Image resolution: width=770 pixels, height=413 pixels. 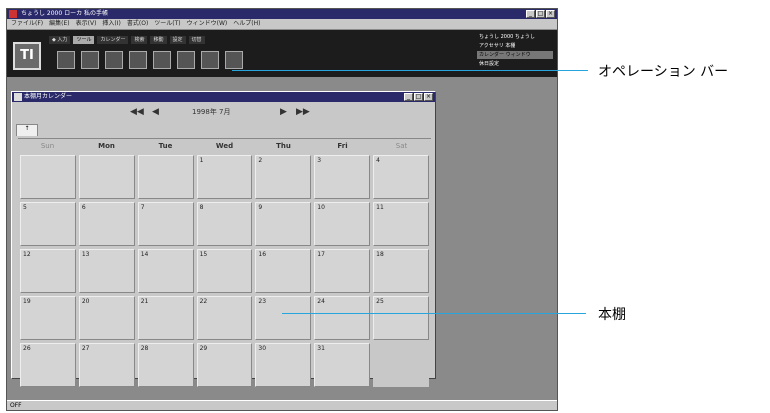 I want to click on op-tab: 検索, so click(x=139, y=40).